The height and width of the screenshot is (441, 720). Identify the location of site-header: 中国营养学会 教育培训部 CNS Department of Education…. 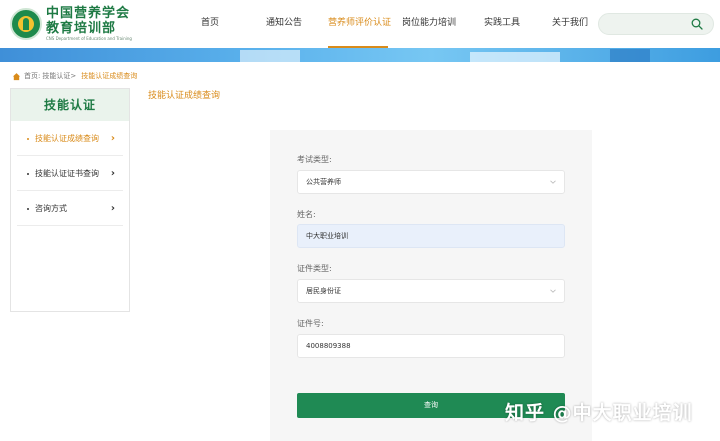
(360, 24).